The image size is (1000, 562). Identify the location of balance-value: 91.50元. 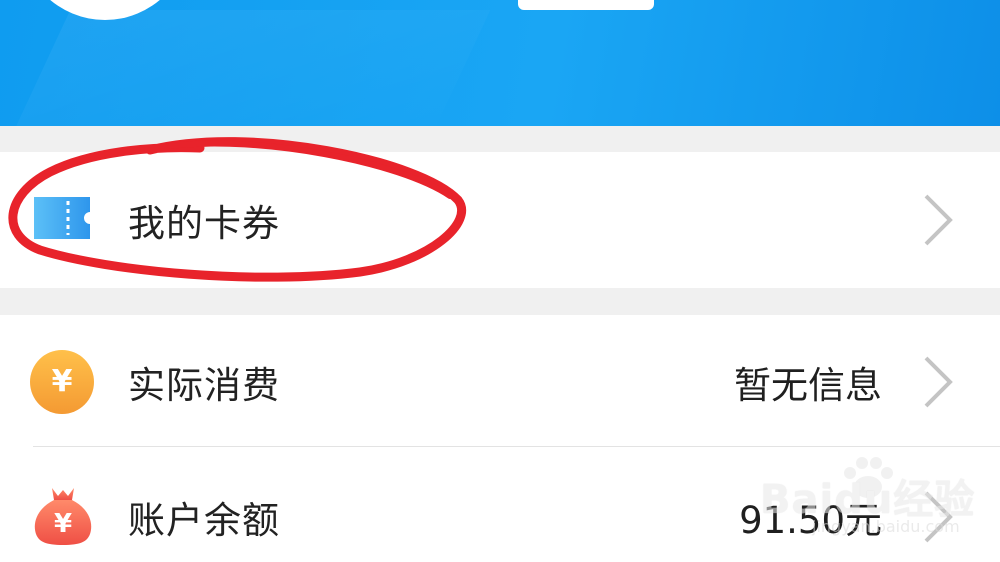
(810, 520).